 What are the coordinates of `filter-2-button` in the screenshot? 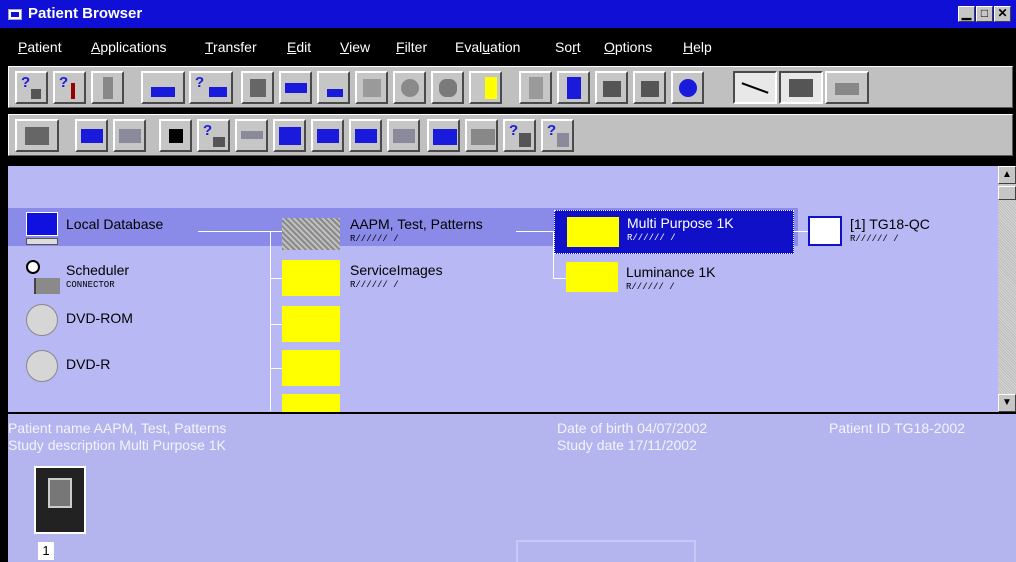 It's located at (443, 135).